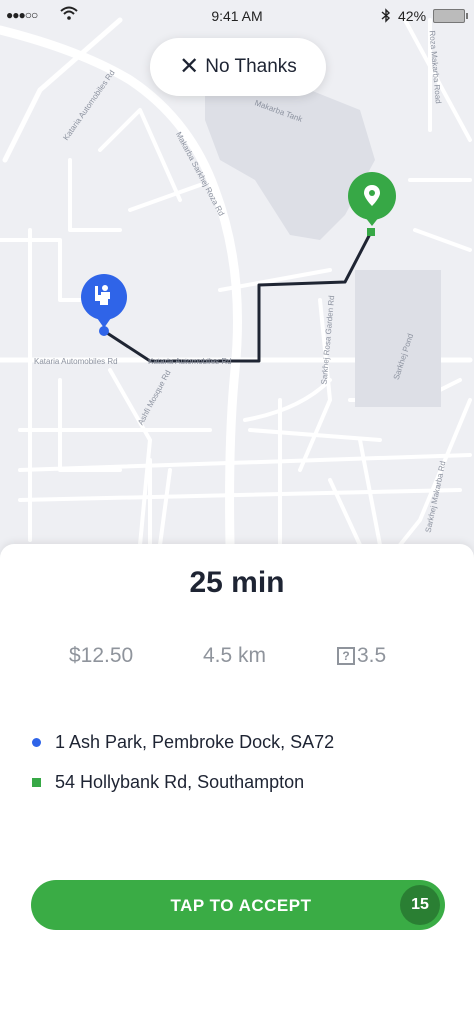 The height and width of the screenshot is (1024, 474). What do you see at coordinates (420, 905) in the screenshot?
I see `countdown-timer: 15` at bounding box center [420, 905].